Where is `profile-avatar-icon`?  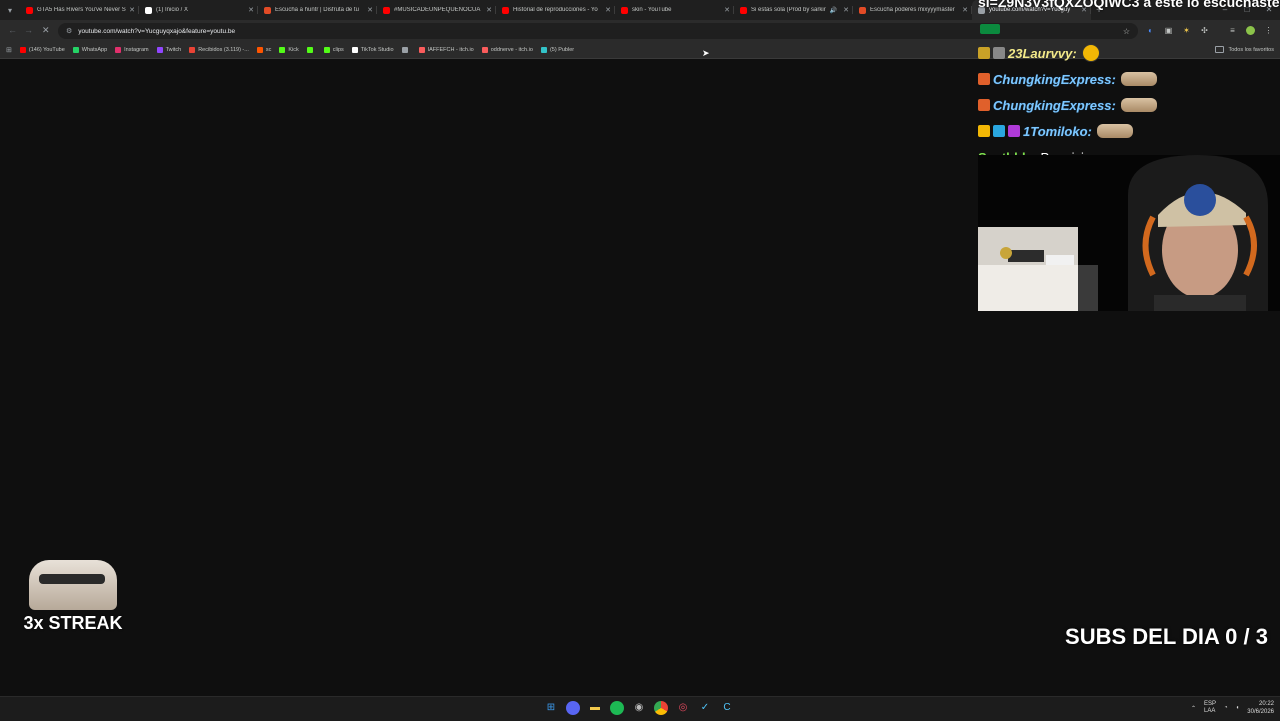
profile-avatar-icon is located at coordinates (1250, 30).